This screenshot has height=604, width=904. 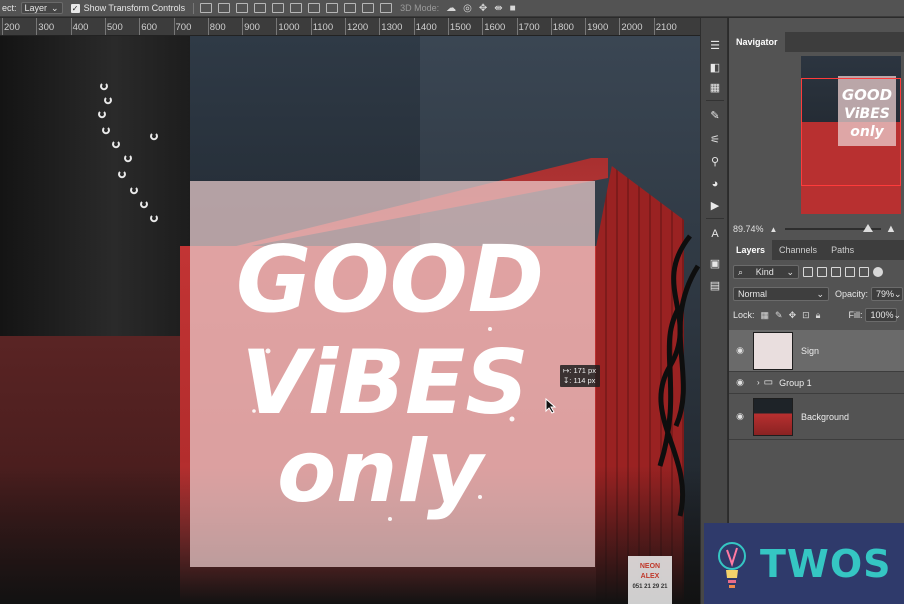 What do you see at coordinates (498, 8) in the screenshot?
I see `slide-3d-icon: ⇼` at bounding box center [498, 8].